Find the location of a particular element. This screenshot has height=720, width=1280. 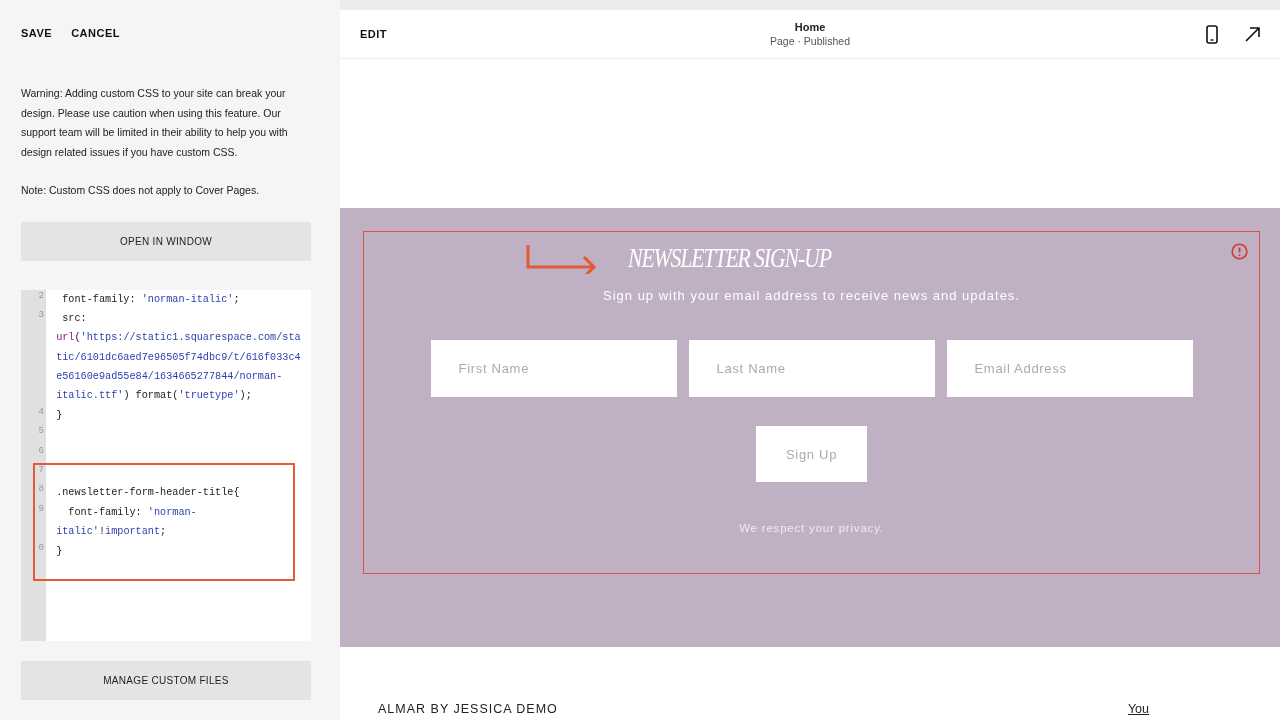

newsletter-description: Sign up with your email address to receive news and updates. is located at coordinates (811, 295).